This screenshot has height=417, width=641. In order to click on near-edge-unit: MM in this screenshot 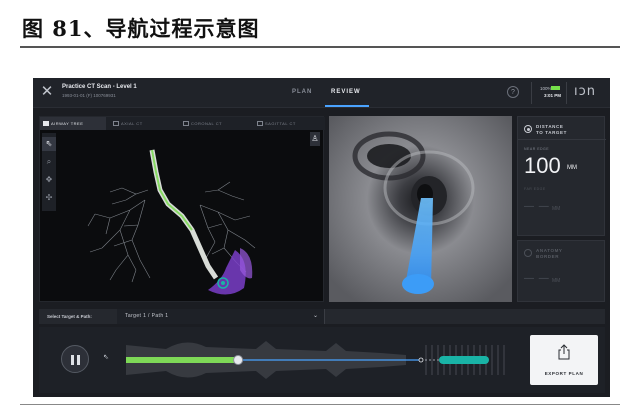, I will do `click(572, 168)`.